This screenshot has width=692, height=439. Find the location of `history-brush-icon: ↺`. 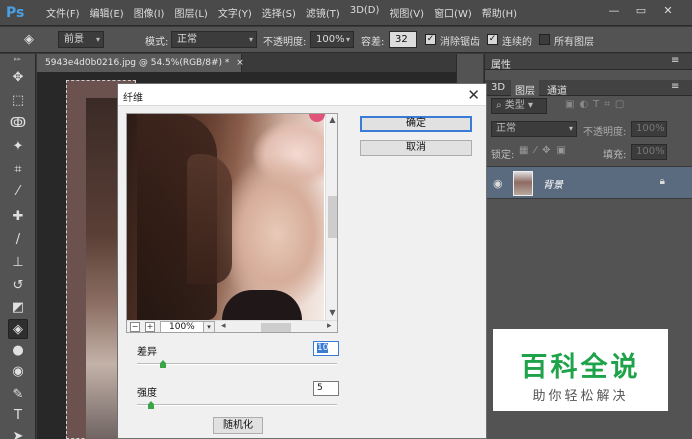

history-brush-icon: ↺ is located at coordinates (18, 286).